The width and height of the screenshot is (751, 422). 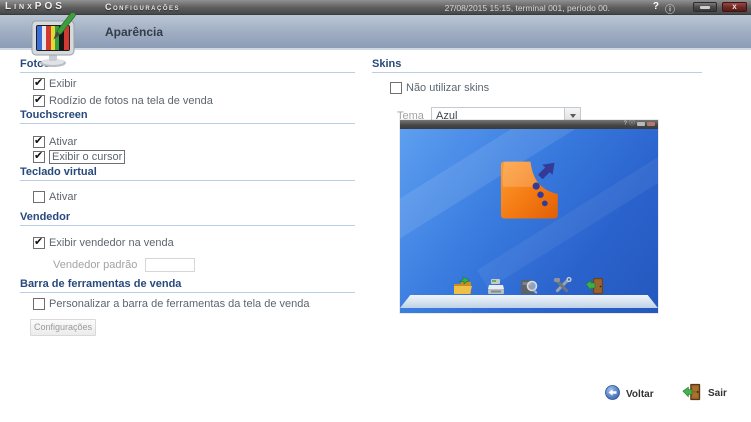 I want to click on info-icon: ⓘ, so click(x=670, y=8).